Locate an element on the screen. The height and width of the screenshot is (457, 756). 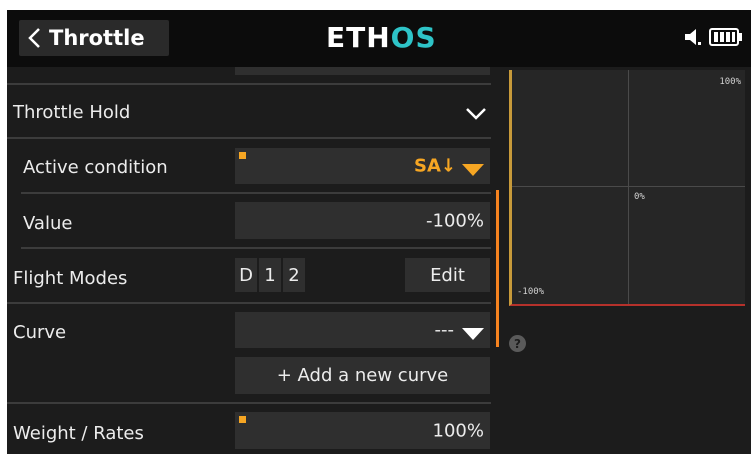
value-field: -100% is located at coordinates (362, 220).